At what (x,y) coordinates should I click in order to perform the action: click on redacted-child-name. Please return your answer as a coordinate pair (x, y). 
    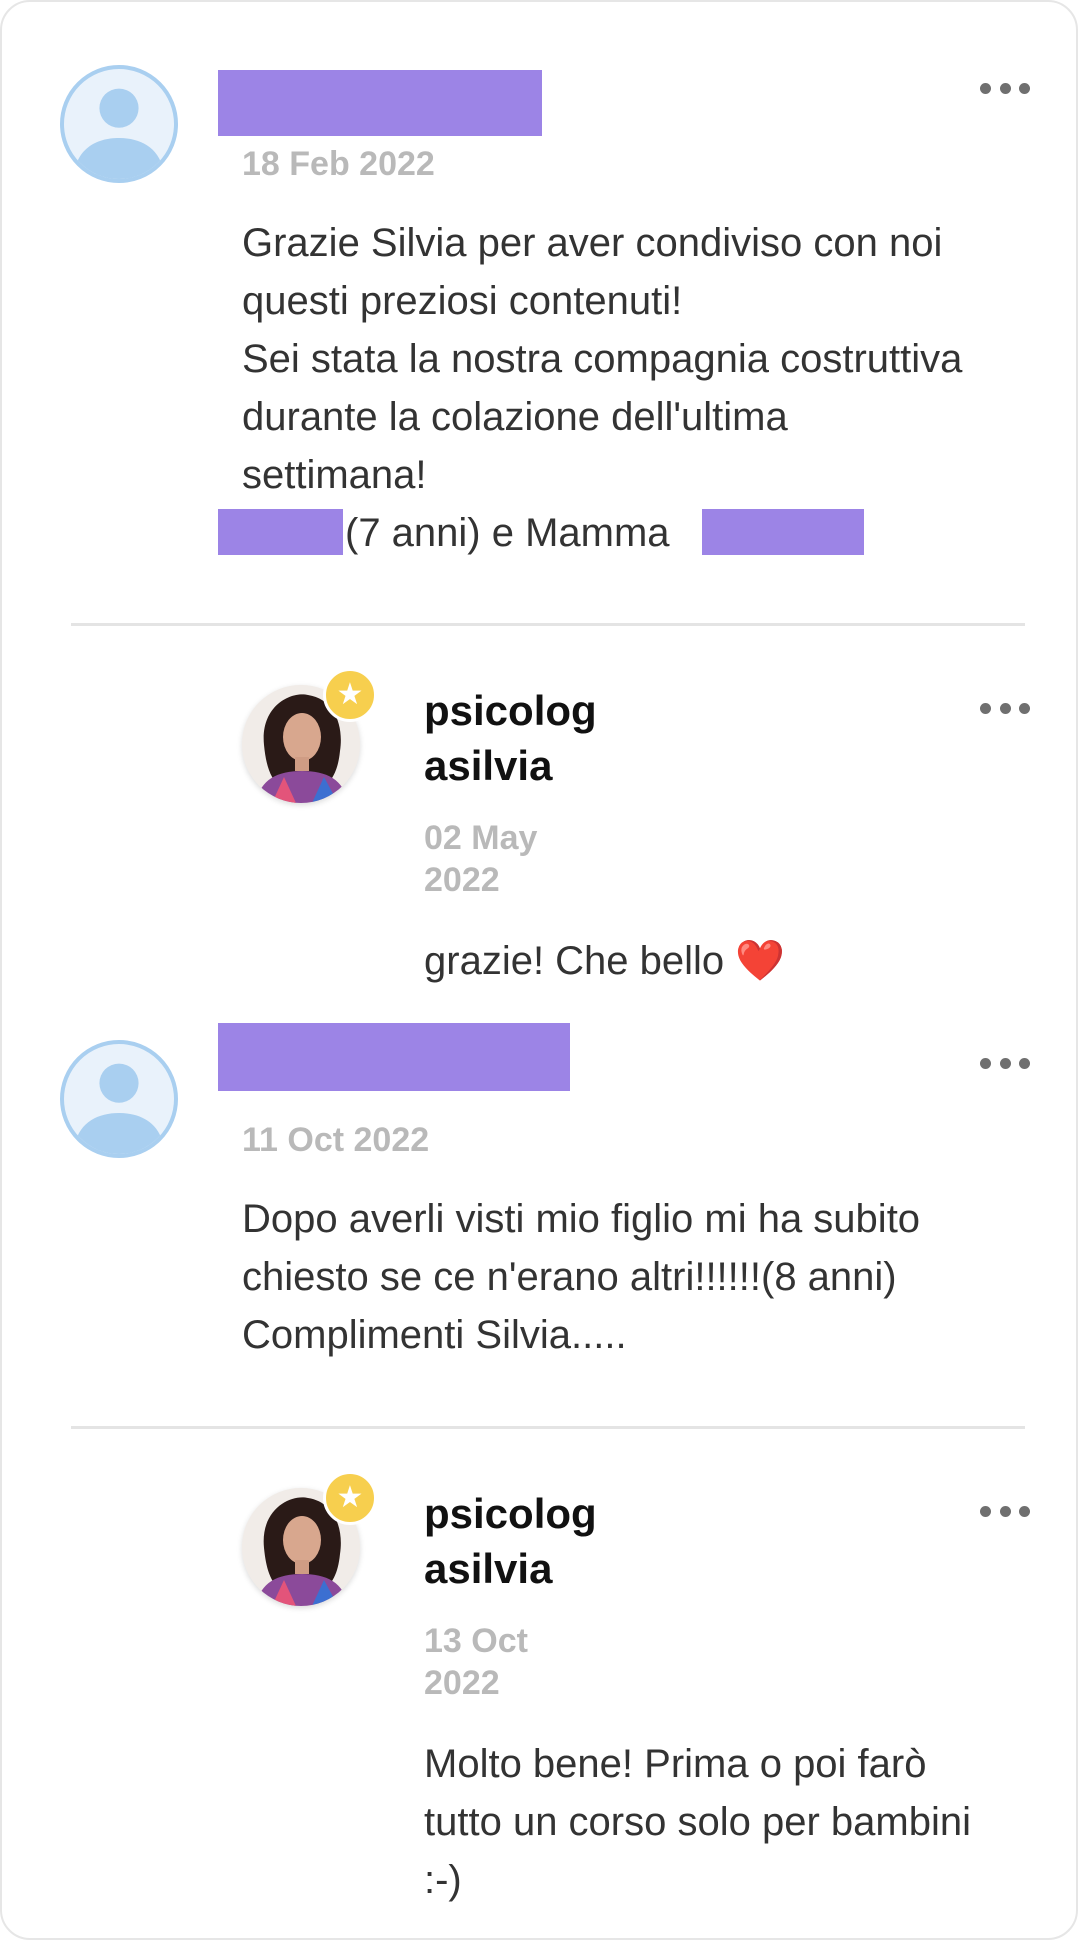
    Looking at the image, I should click on (280, 532).